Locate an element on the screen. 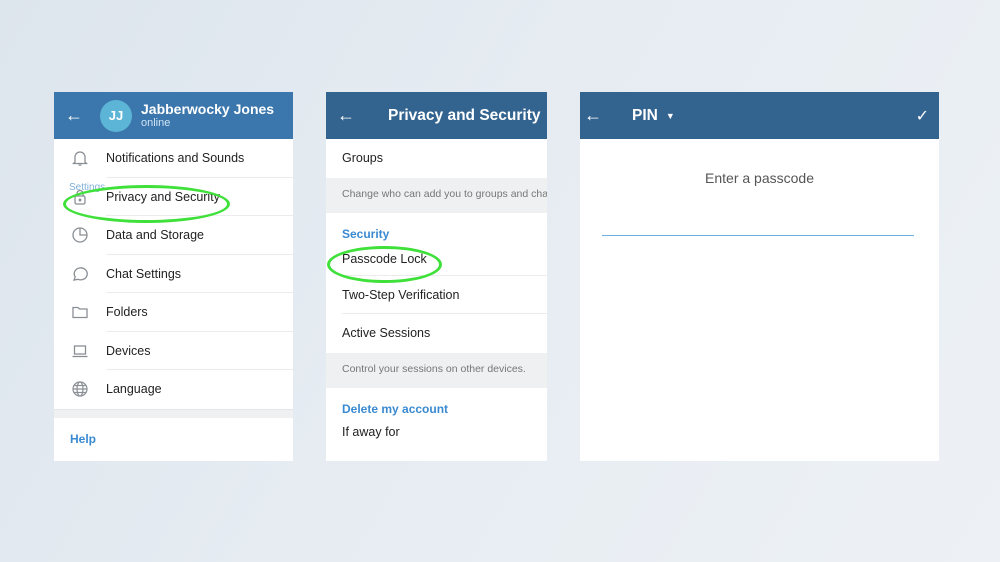  settings-item-language: Language is located at coordinates (173, 389).